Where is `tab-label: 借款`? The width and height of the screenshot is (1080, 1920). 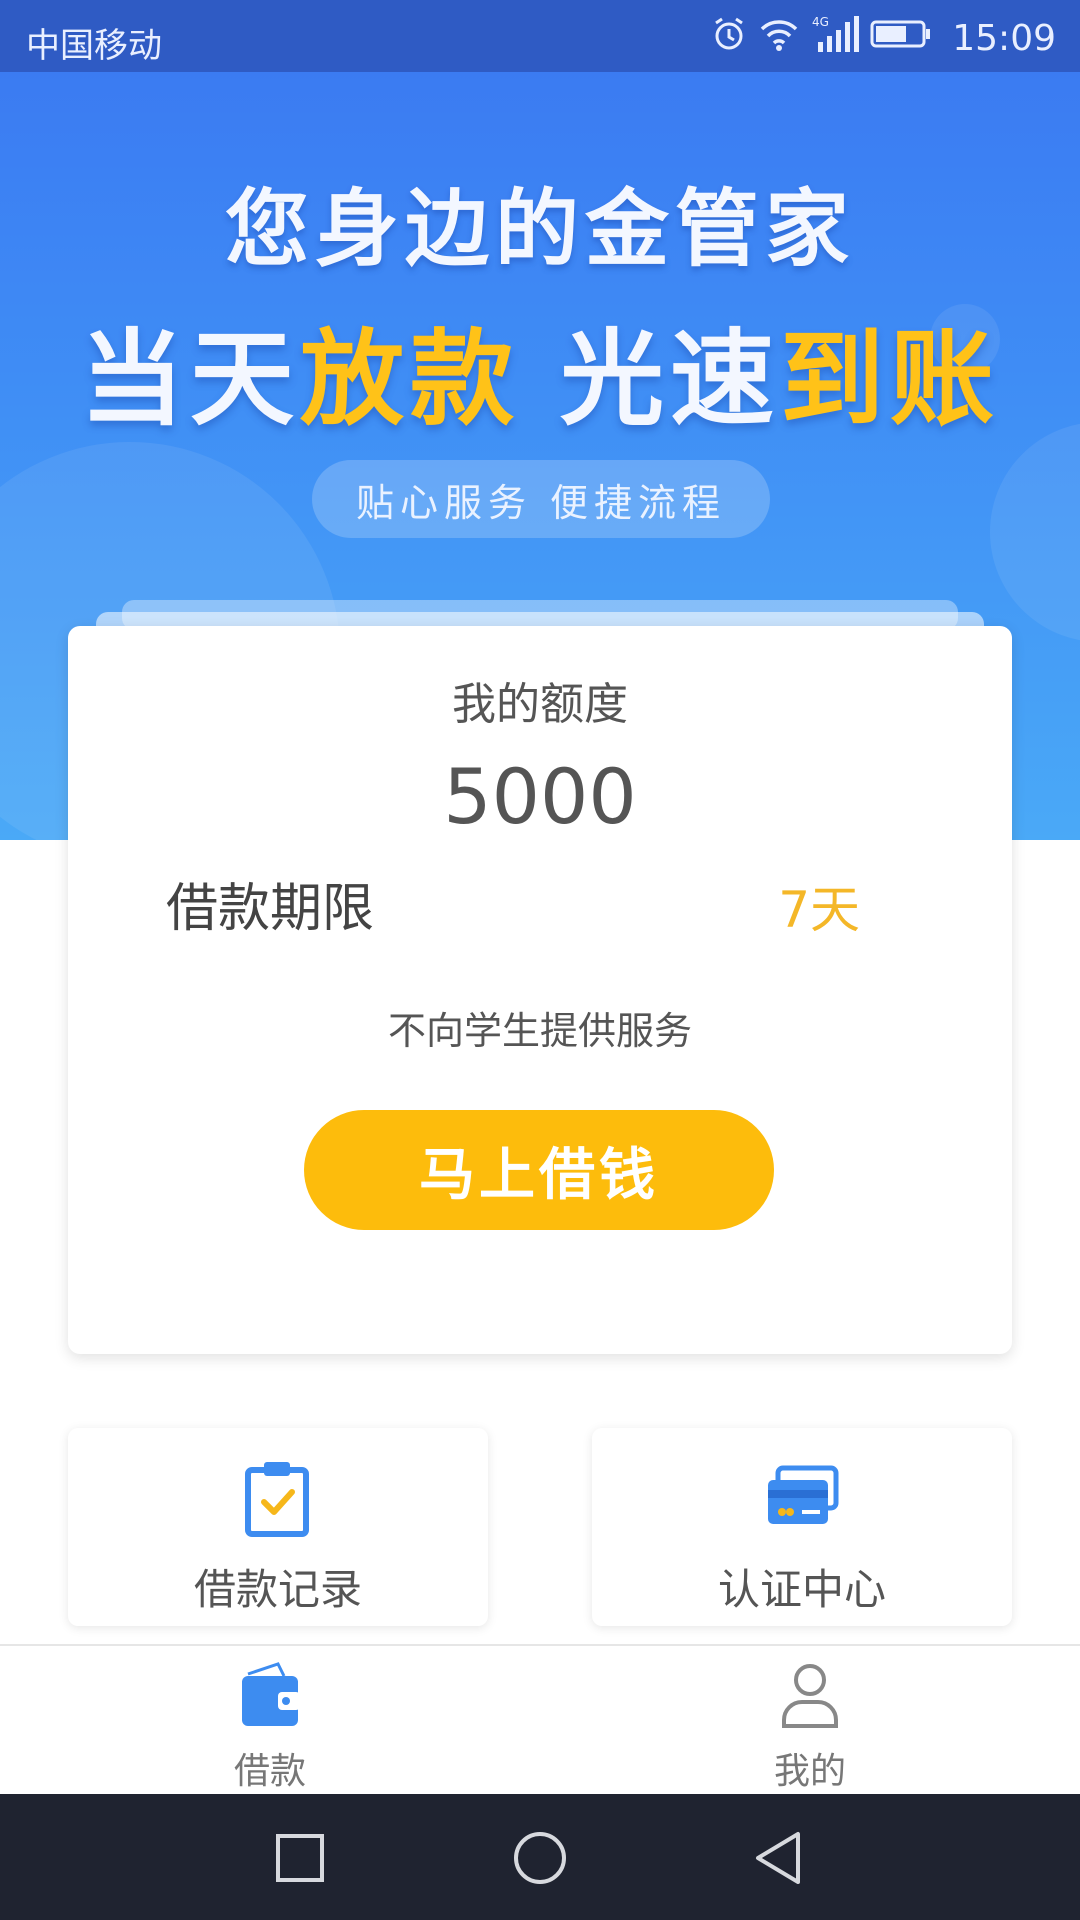 tab-label: 借款 is located at coordinates (269, 1771).